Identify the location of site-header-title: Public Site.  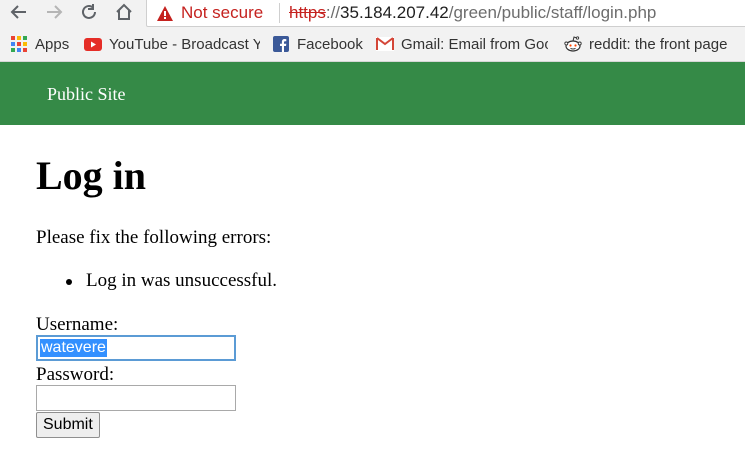
(86, 94).